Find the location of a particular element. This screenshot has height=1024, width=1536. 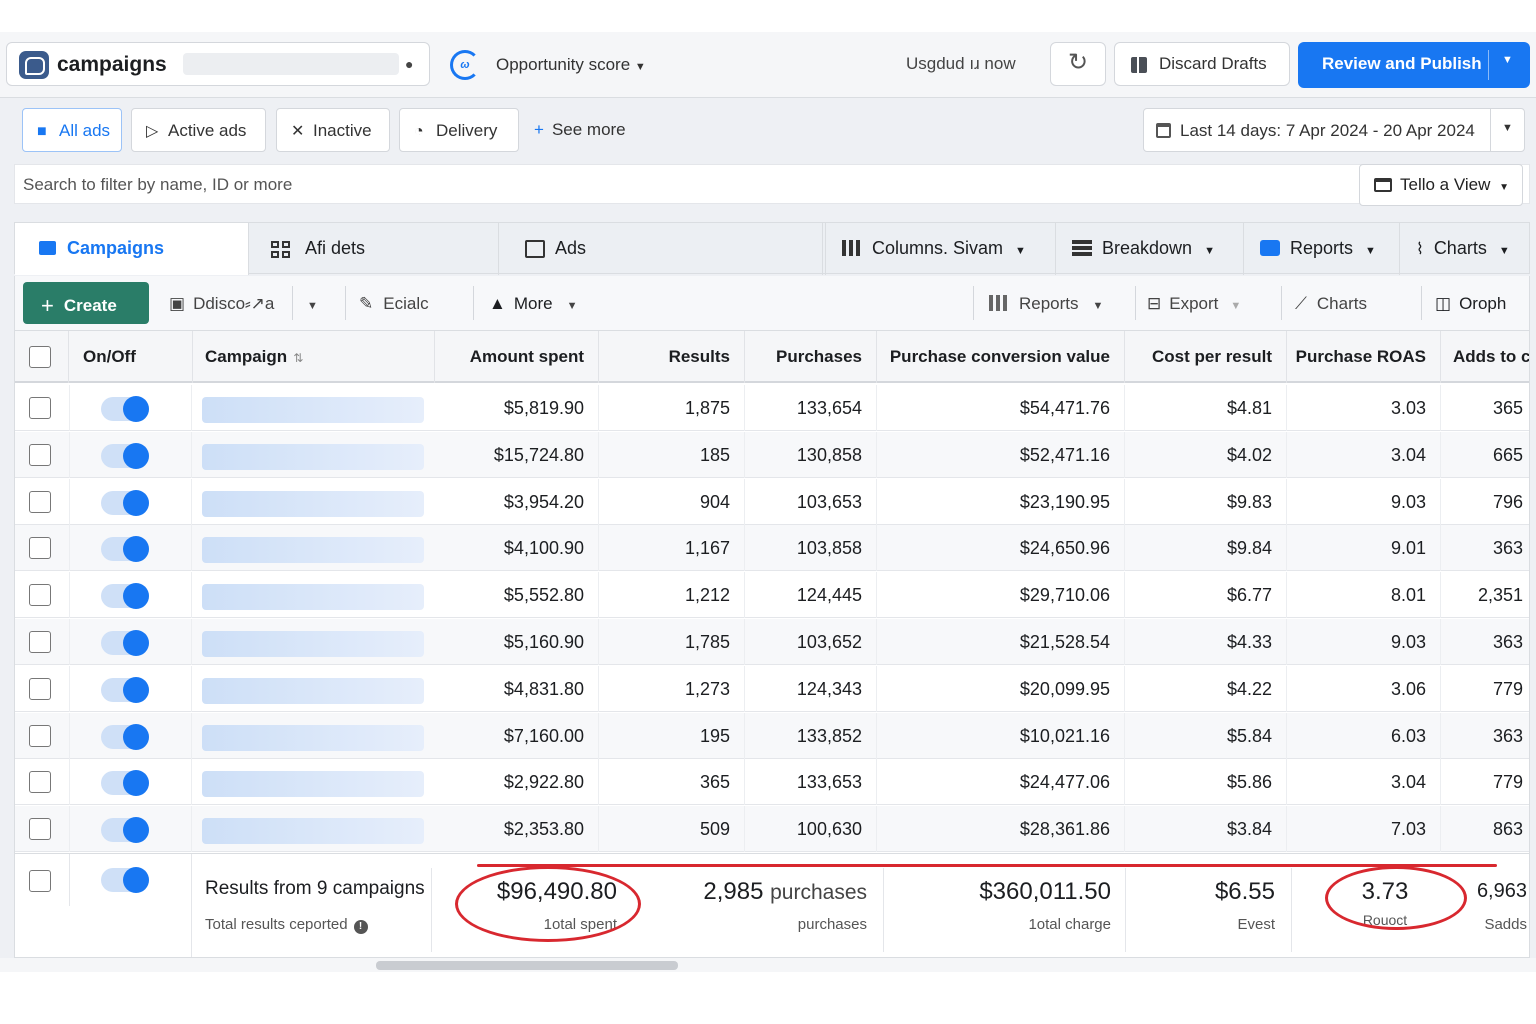

horizontal-scrollbar is located at coordinates (768, 965).